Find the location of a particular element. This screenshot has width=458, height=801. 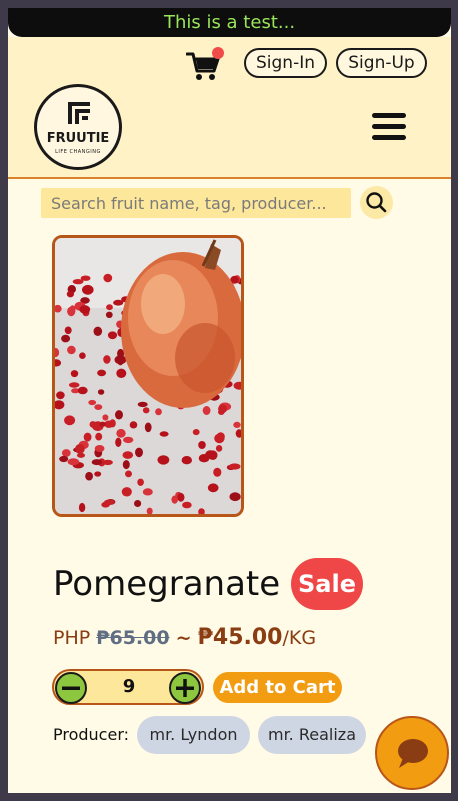

plus-icon is located at coordinates (185, 688).